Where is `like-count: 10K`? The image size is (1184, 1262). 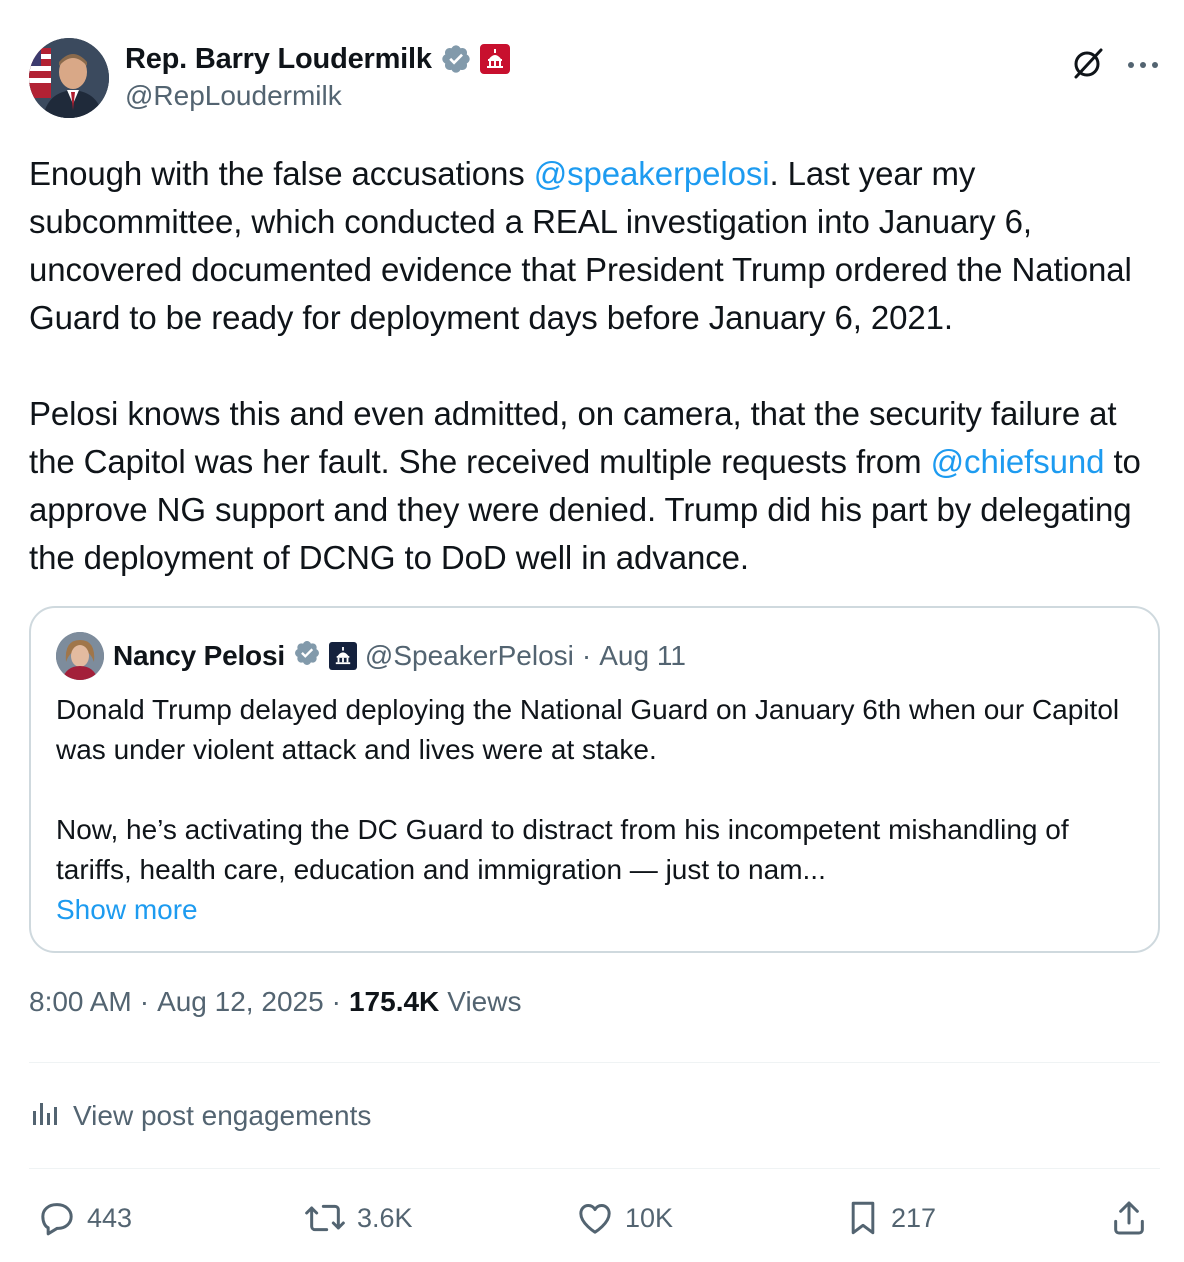 like-count: 10K is located at coordinates (649, 1217).